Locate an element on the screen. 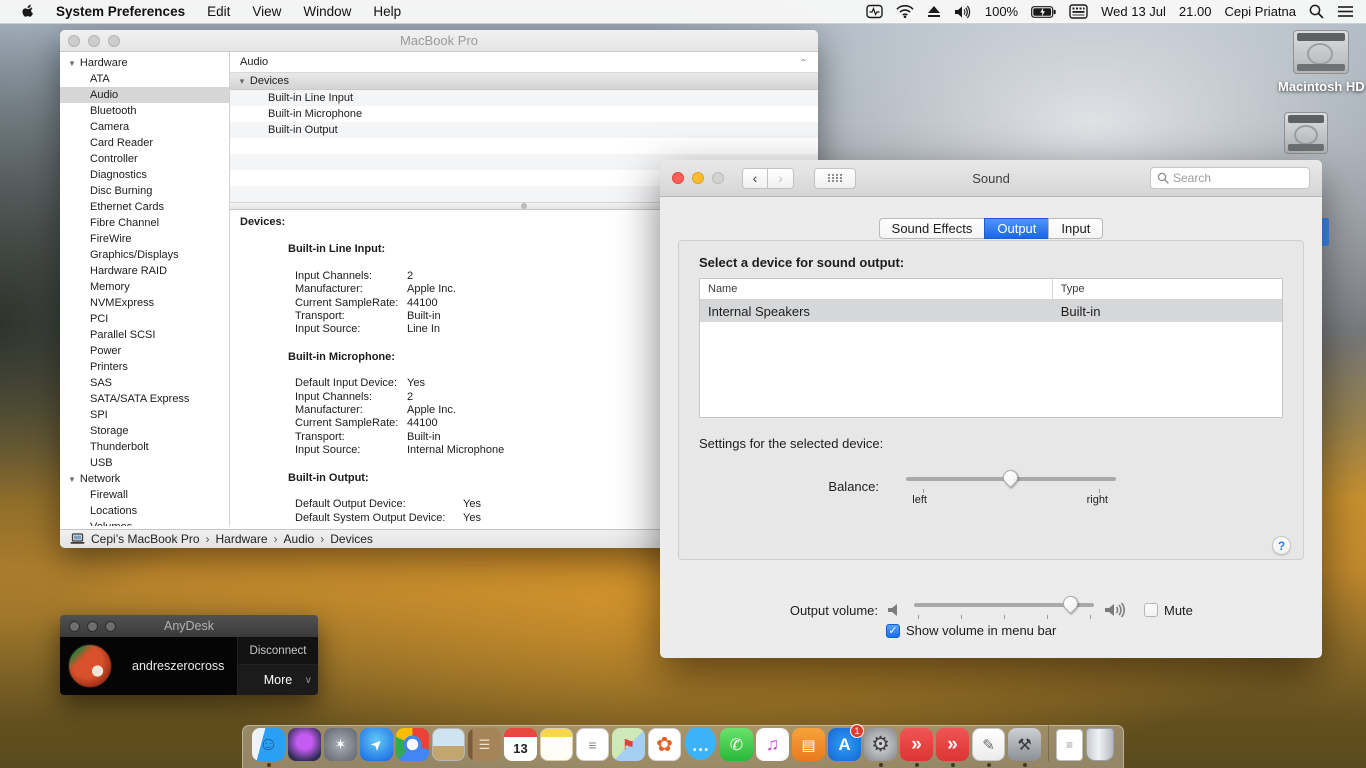 This screenshot has height=768, width=1366. eject-icon is located at coordinates (934, 11).